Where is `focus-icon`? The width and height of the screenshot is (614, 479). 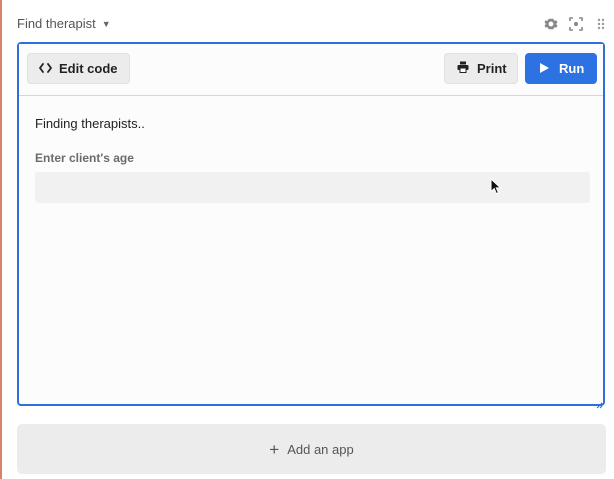 focus-icon is located at coordinates (575, 23).